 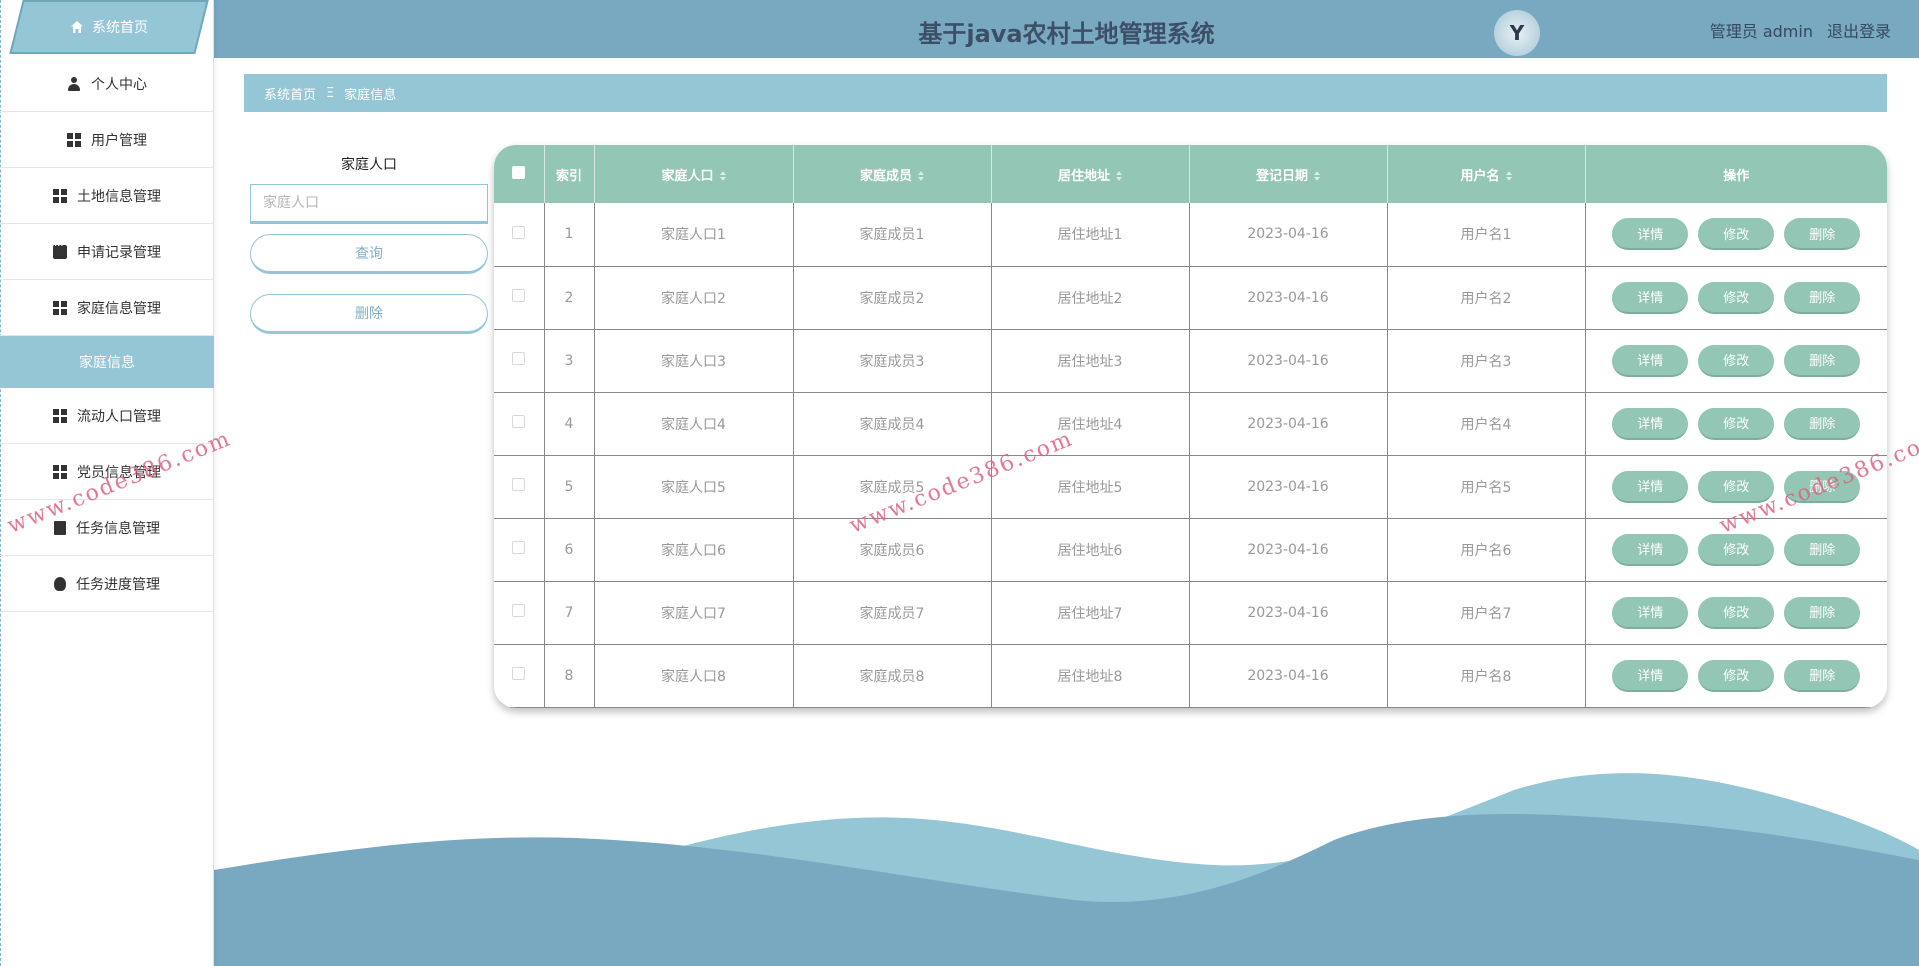 What do you see at coordinates (107, 584) in the screenshot?
I see `sidebar-item-9: 任务进度管理` at bounding box center [107, 584].